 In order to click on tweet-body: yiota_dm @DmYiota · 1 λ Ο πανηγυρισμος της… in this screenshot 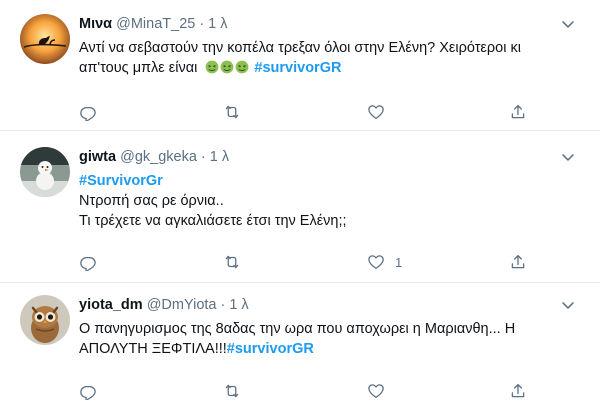, I will do `click(332, 327)`.